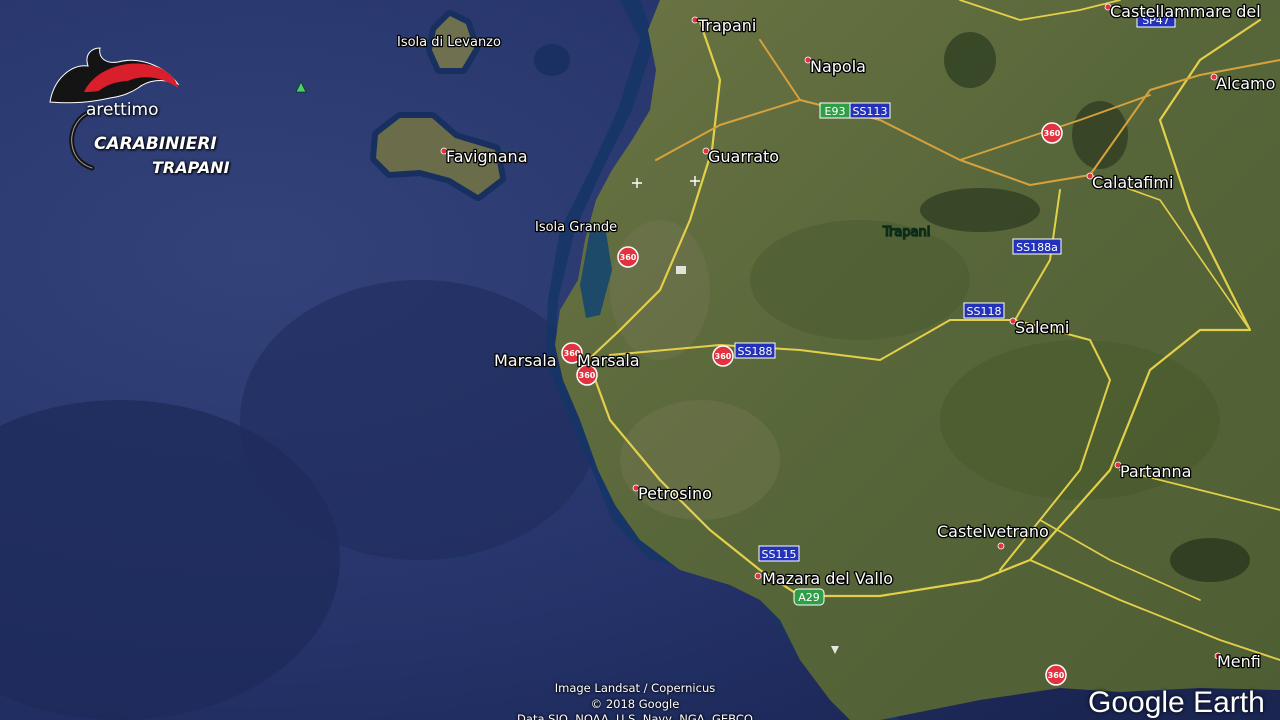  I want to click on place-label-marsala-right: Marsala, so click(608, 360).